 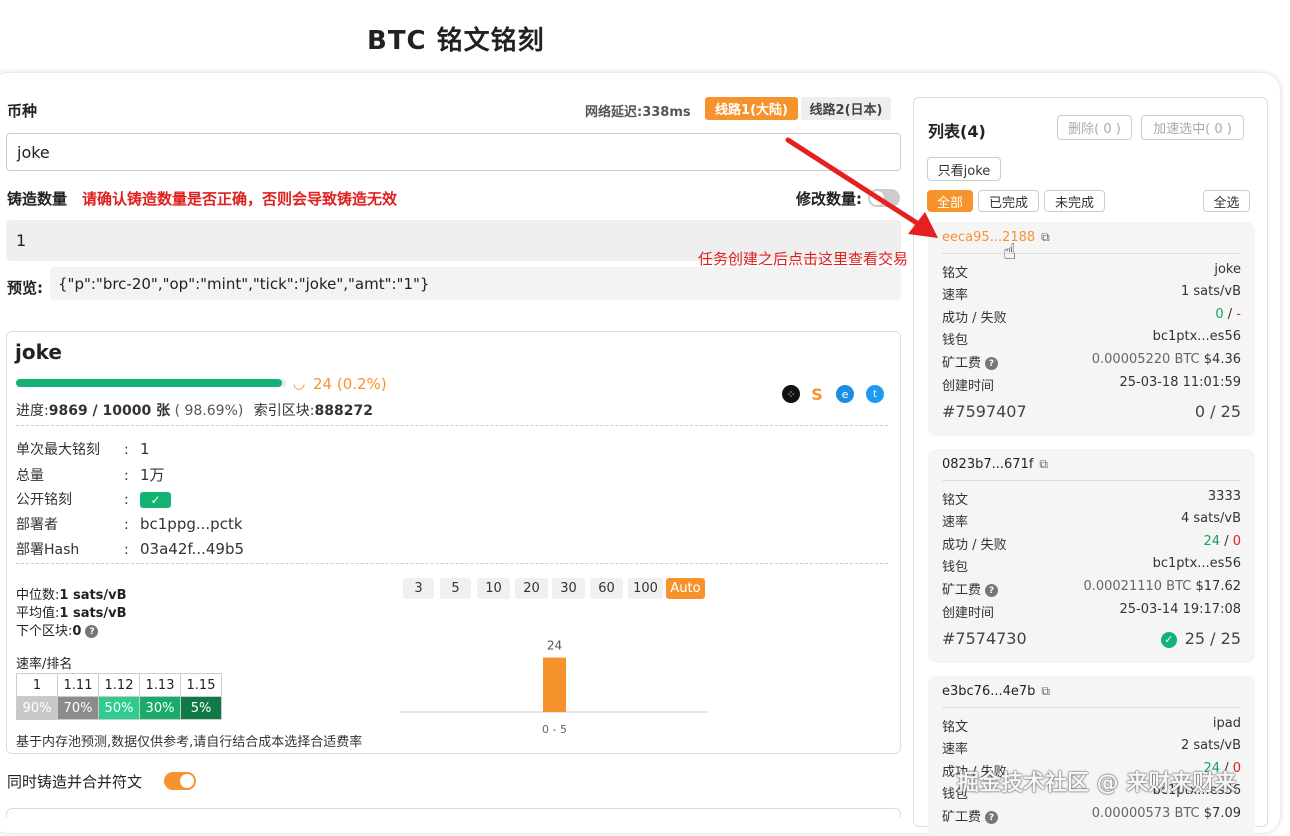 What do you see at coordinates (1192, 127) in the screenshot?
I see `accelerate-button: 加速选中( 0 )` at bounding box center [1192, 127].